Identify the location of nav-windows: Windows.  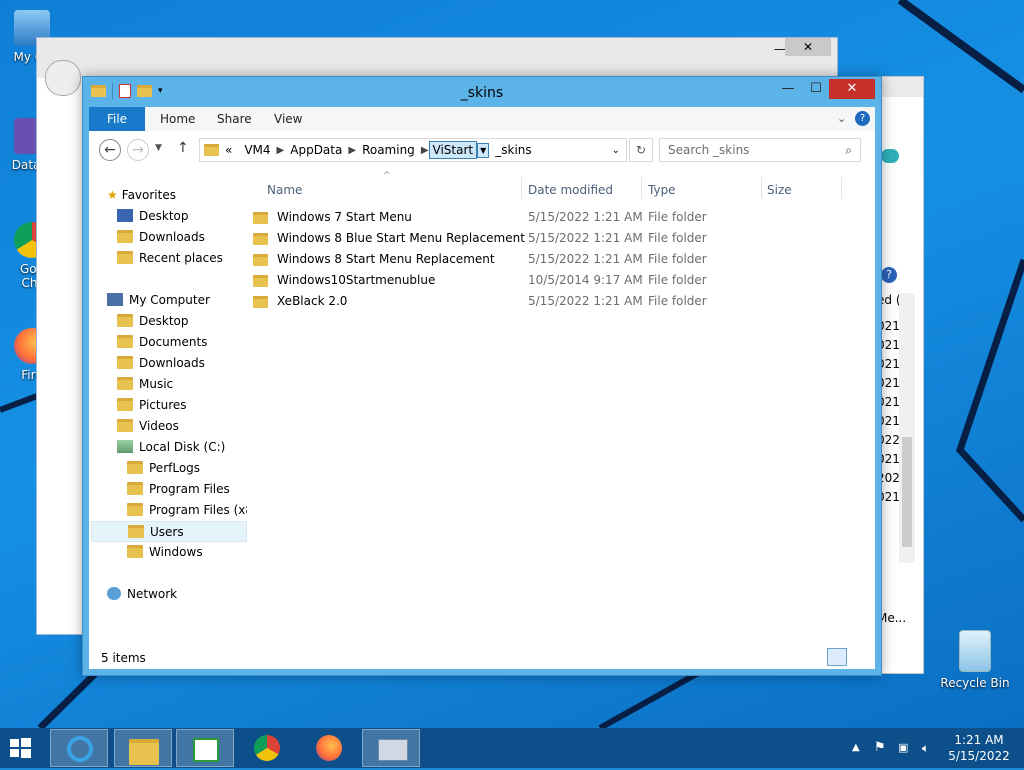
(165, 552).